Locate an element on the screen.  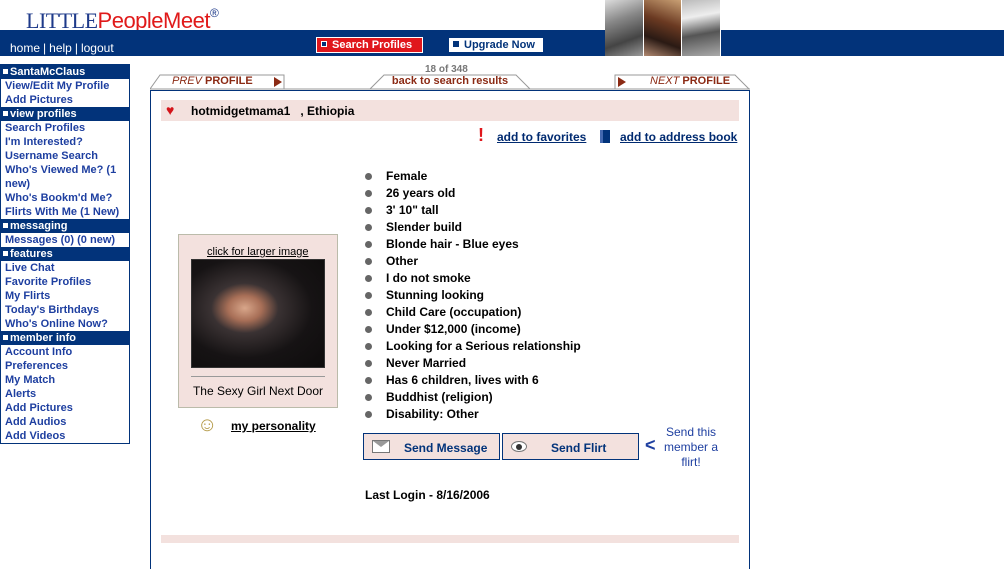
profile-photo is located at coordinates (258, 313).